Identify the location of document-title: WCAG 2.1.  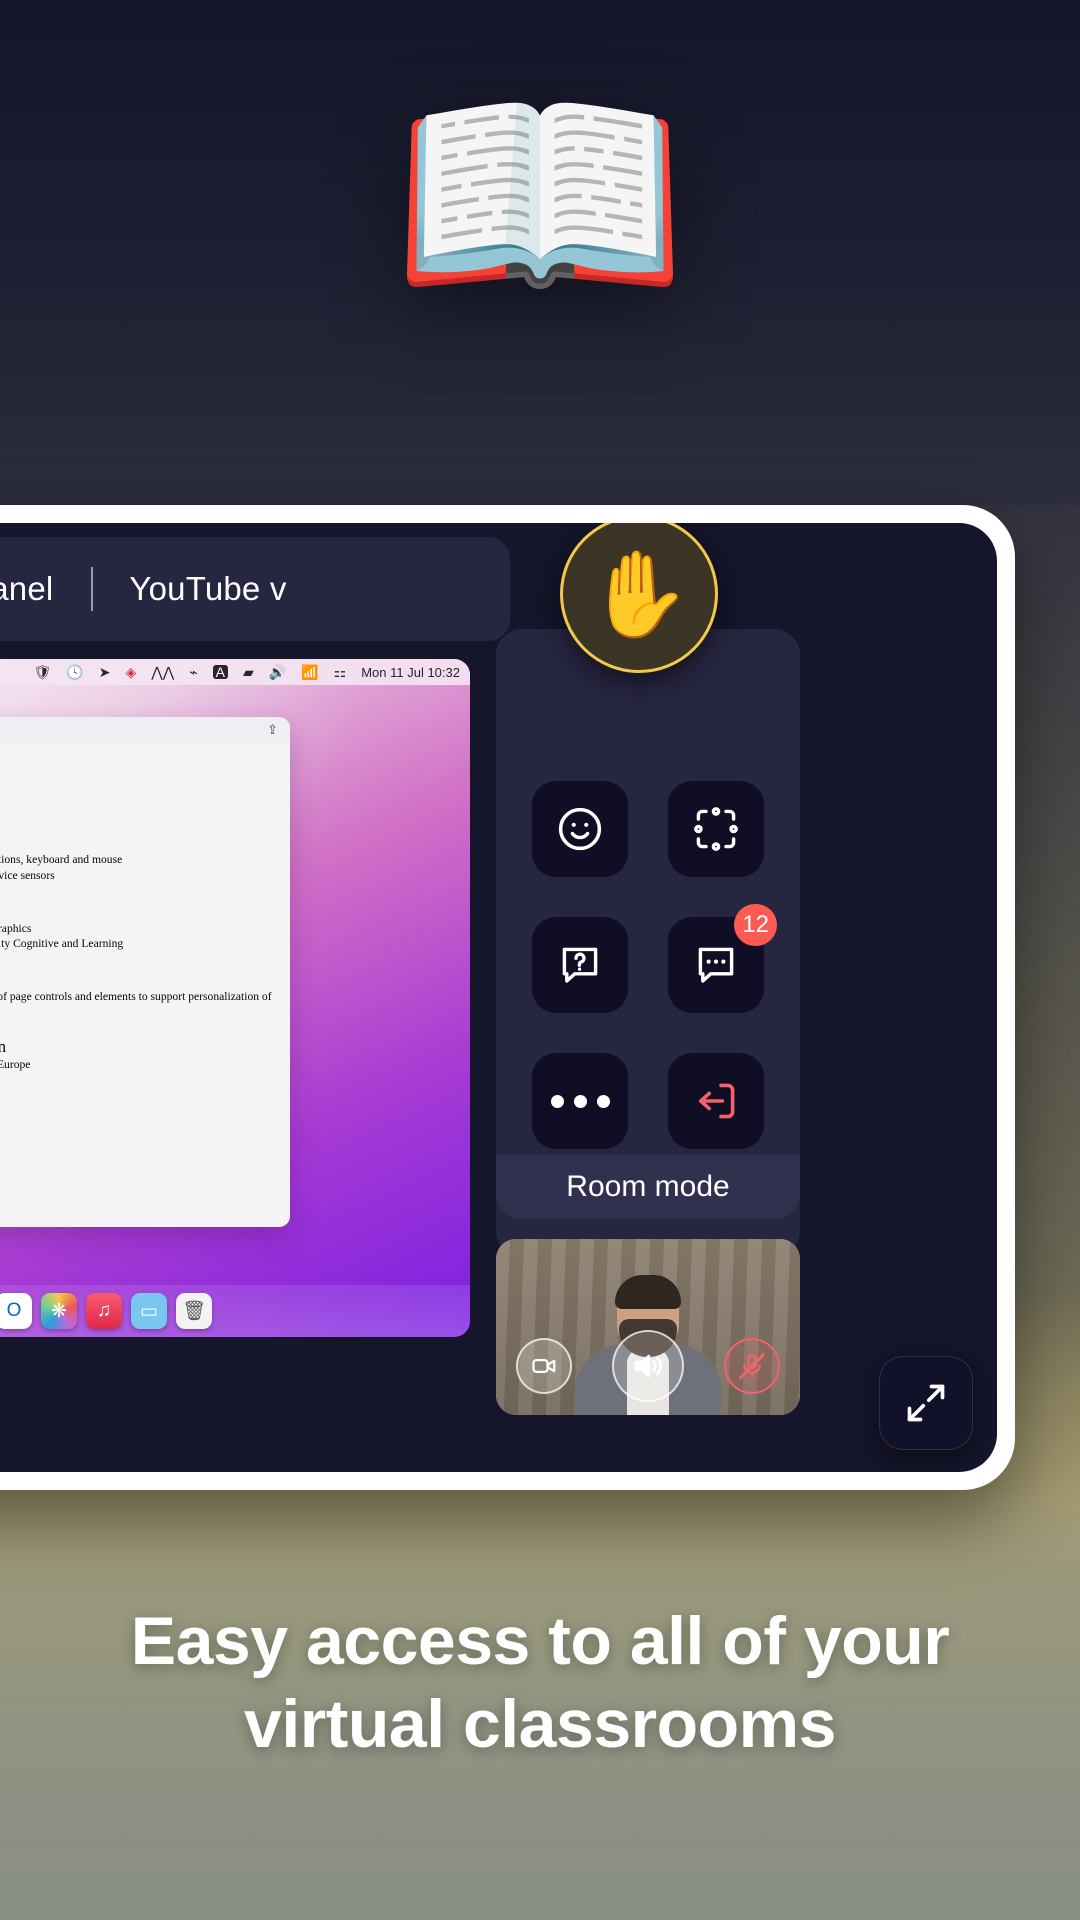
(140, 777).